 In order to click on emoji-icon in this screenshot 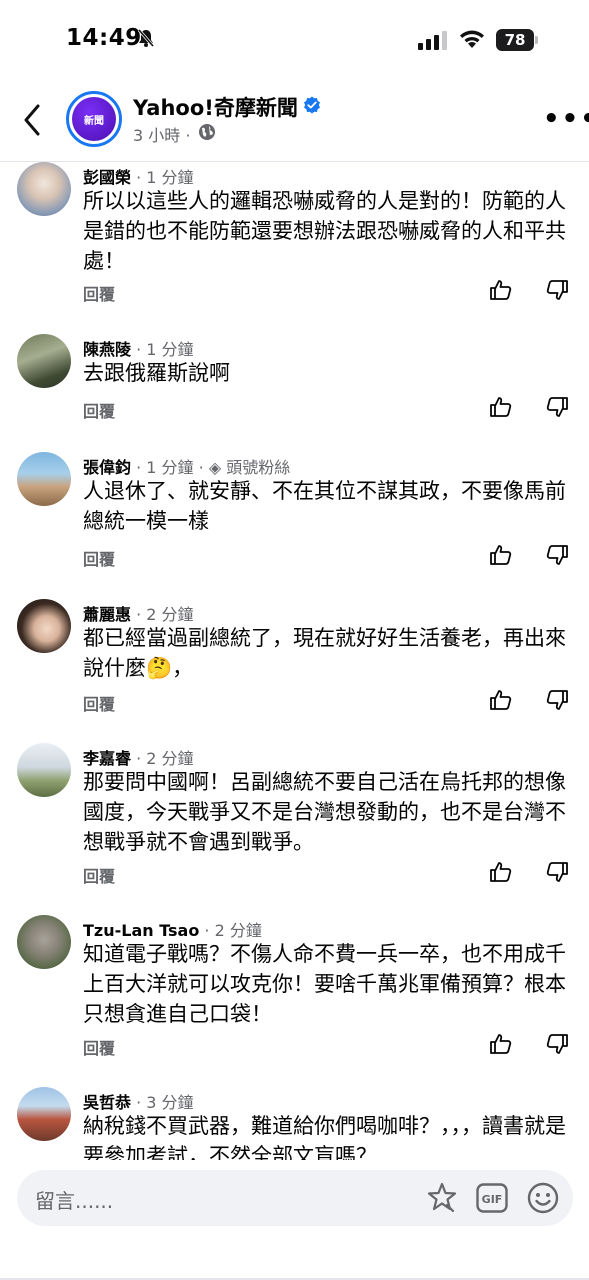, I will do `click(543, 1198)`.